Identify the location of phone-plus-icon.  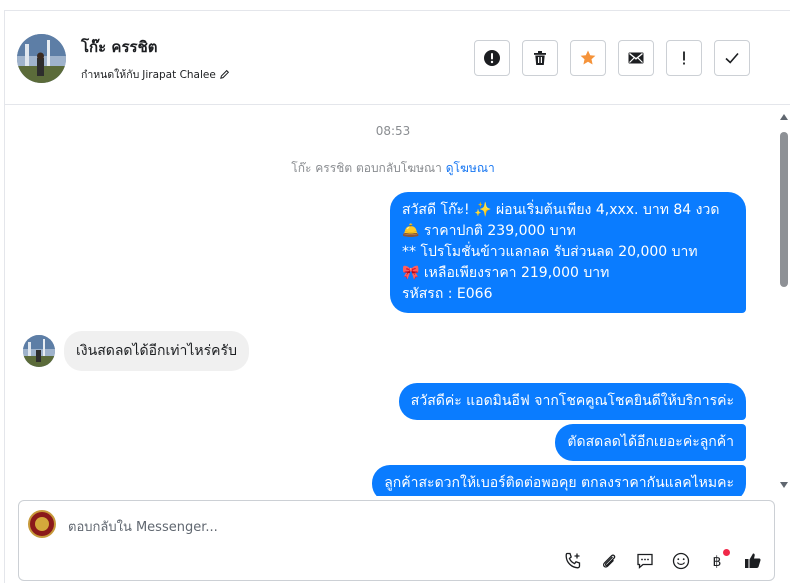
(573, 561).